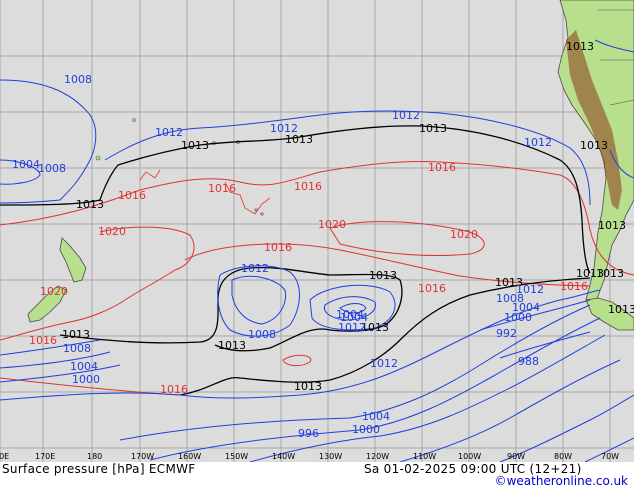 The width and height of the screenshot is (634, 490). I want to click on lon-label: 130W, so click(330, 456).